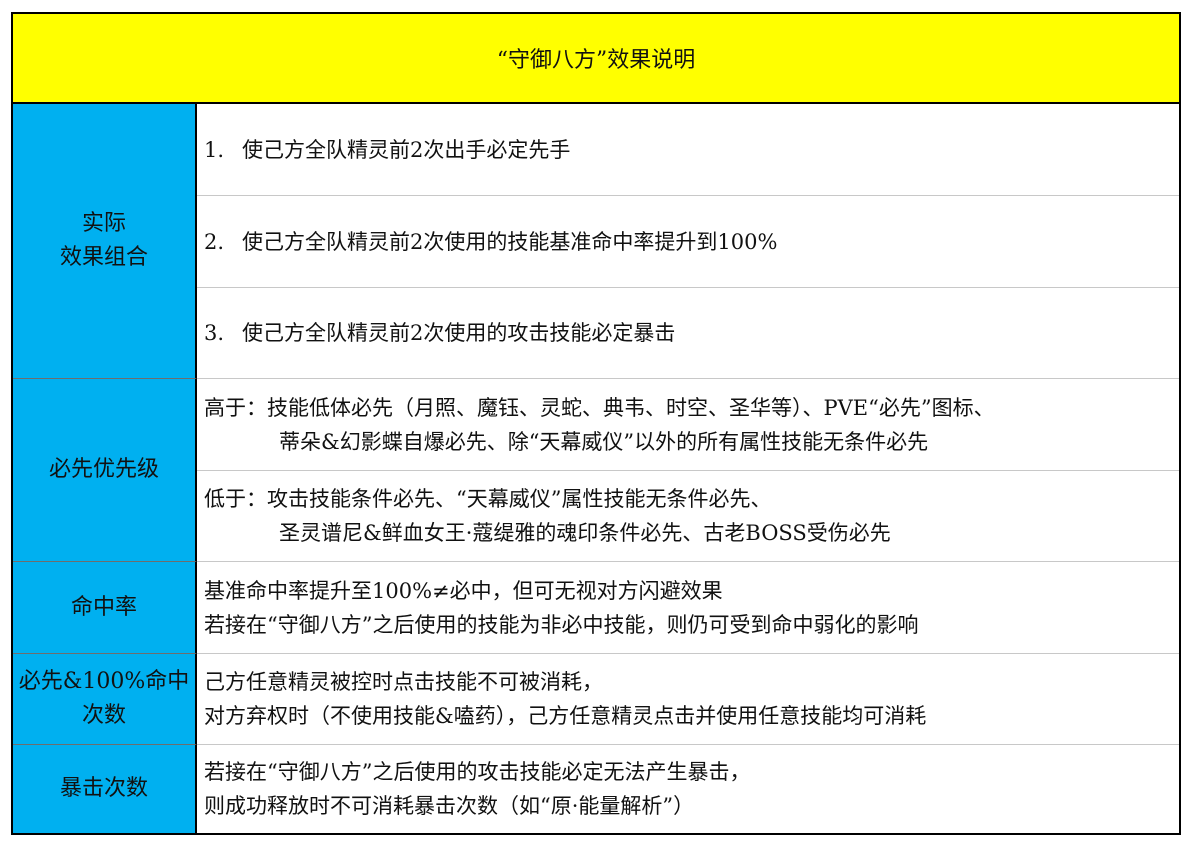  Describe the element at coordinates (103, 715) in the screenshot. I see `label-count-line2: 次数` at that location.